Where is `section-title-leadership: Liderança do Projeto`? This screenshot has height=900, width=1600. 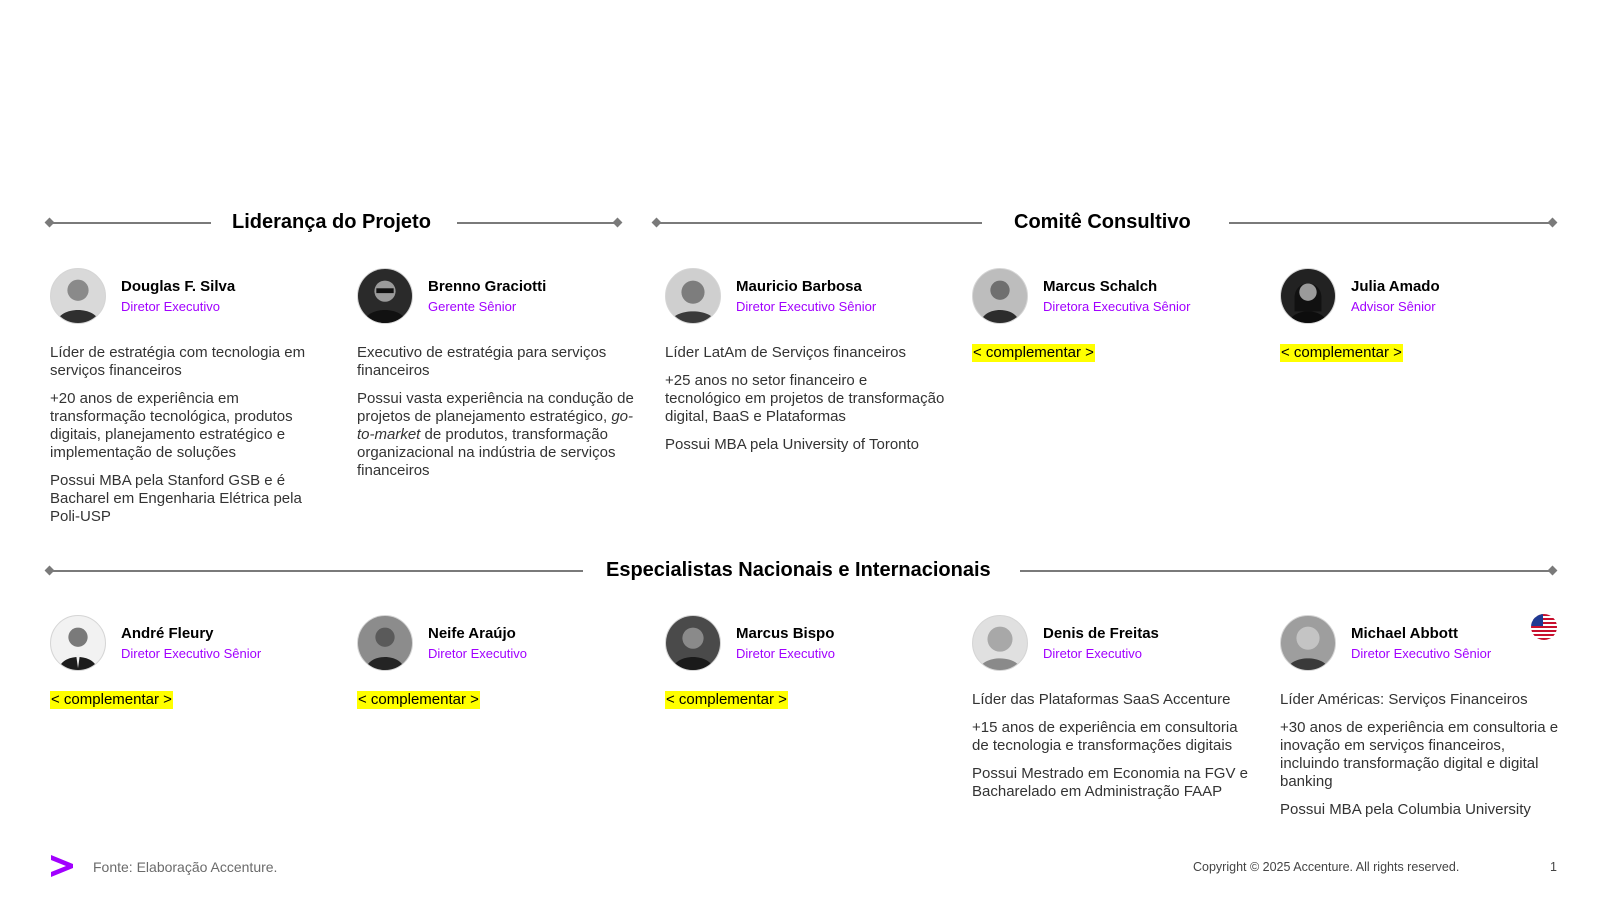
section-title-leadership: Liderança do Projeto is located at coordinates (331, 222).